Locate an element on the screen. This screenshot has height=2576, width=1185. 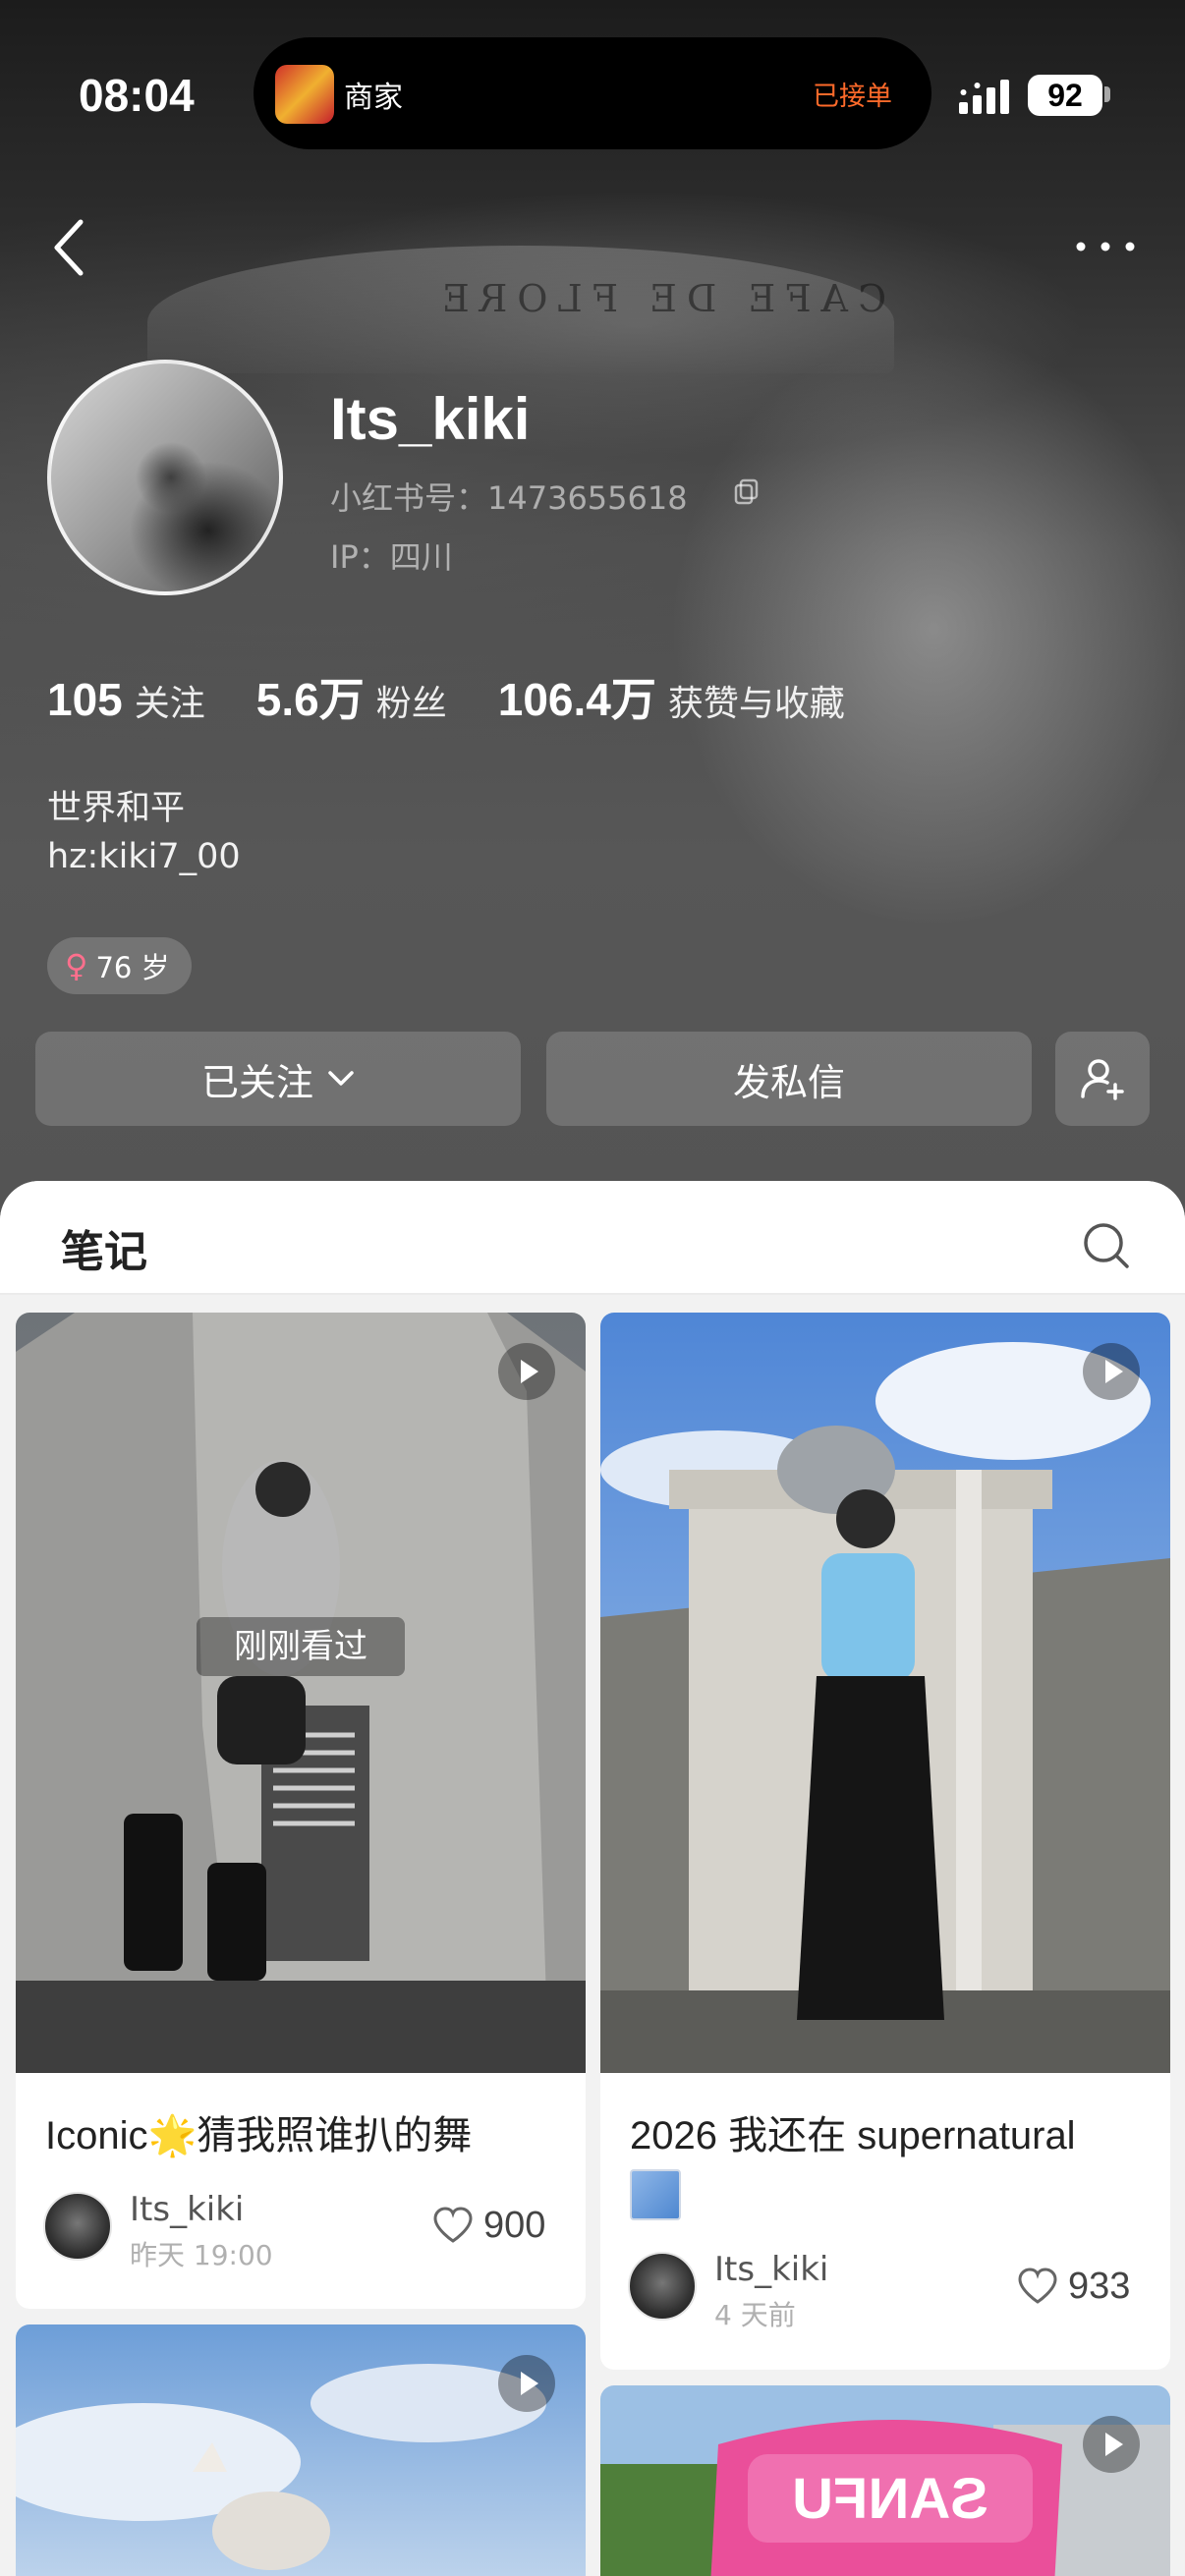
copy-icon is located at coordinates (747, 491).